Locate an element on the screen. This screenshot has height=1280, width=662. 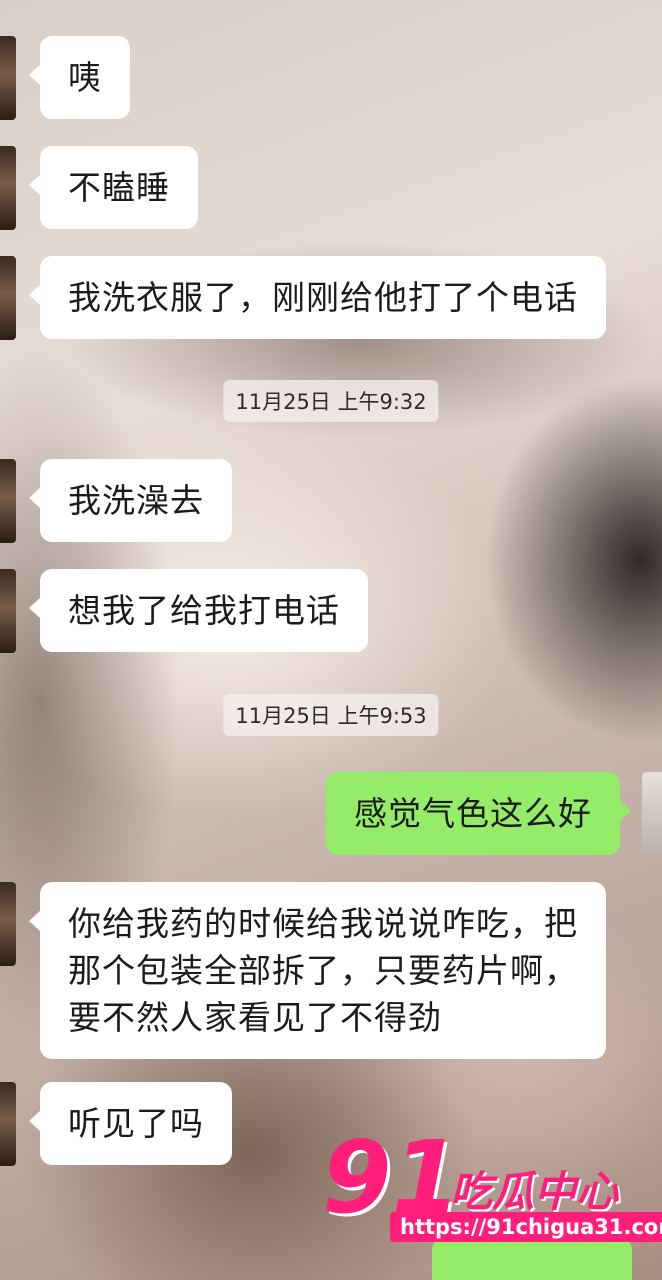
watermark-url: https://91chigua31.com is located at coordinates (526, 1227).